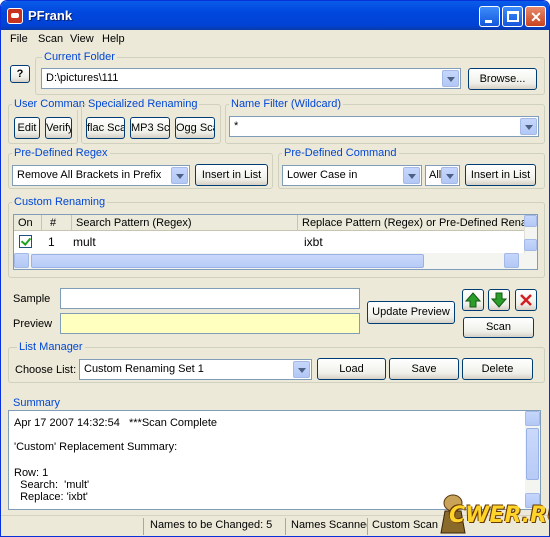 Image resolution: width=550 pixels, height=537 pixels. Describe the element at coordinates (195, 128) in the screenshot. I see `ogg-scan-button: Ogg Scan` at that location.